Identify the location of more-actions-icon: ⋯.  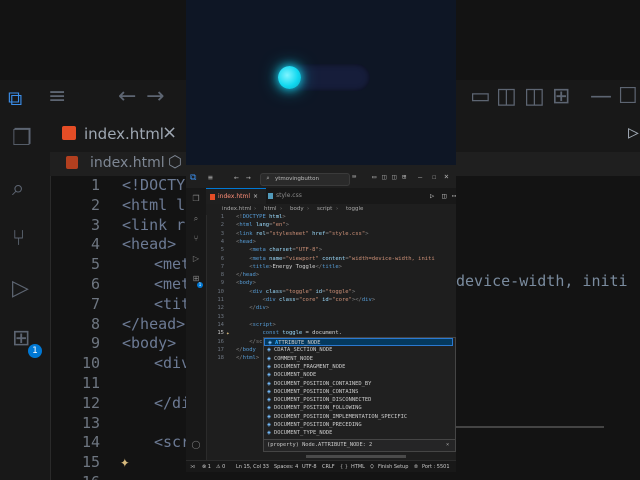
(454, 196).